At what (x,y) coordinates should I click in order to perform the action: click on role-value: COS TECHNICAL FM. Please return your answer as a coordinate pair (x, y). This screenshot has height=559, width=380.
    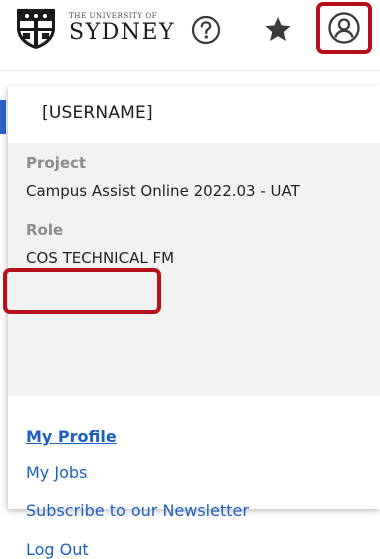
    Looking at the image, I should click on (100, 258).